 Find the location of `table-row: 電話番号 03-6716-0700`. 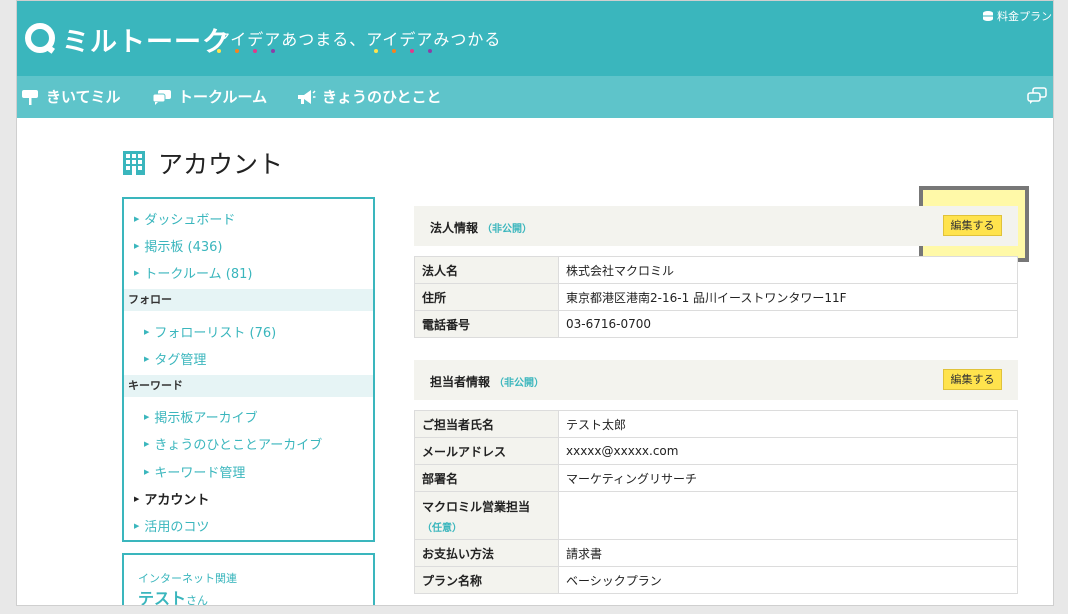

table-row: 電話番号 03-6716-0700 is located at coordinates (716, 324).